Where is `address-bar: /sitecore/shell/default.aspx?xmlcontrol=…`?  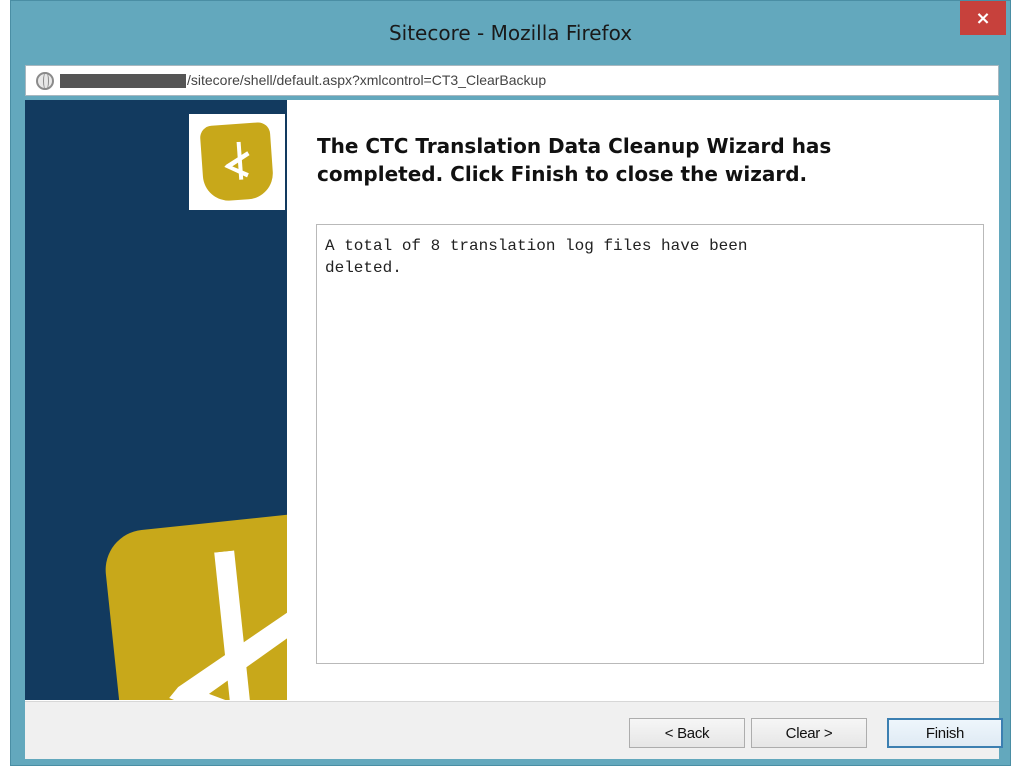
address-bar: /sitecore/shell/default.aspx?xmlcontrol=… is located at coordinates (512, 80).